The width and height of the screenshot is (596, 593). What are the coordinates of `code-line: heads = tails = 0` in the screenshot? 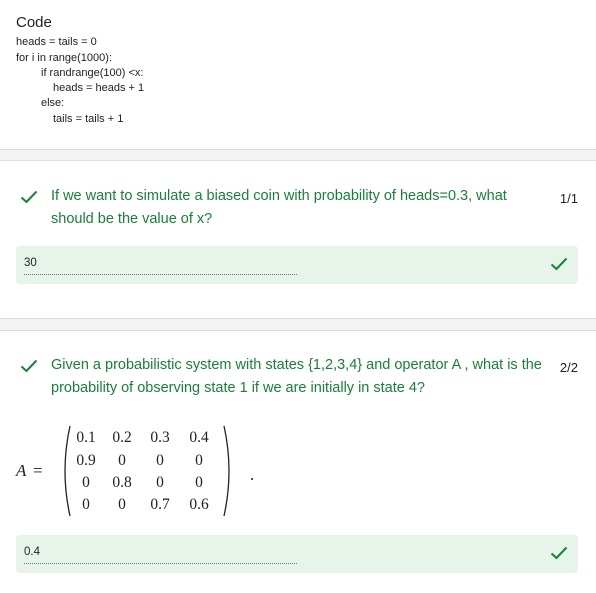 It's located at (56, 42).